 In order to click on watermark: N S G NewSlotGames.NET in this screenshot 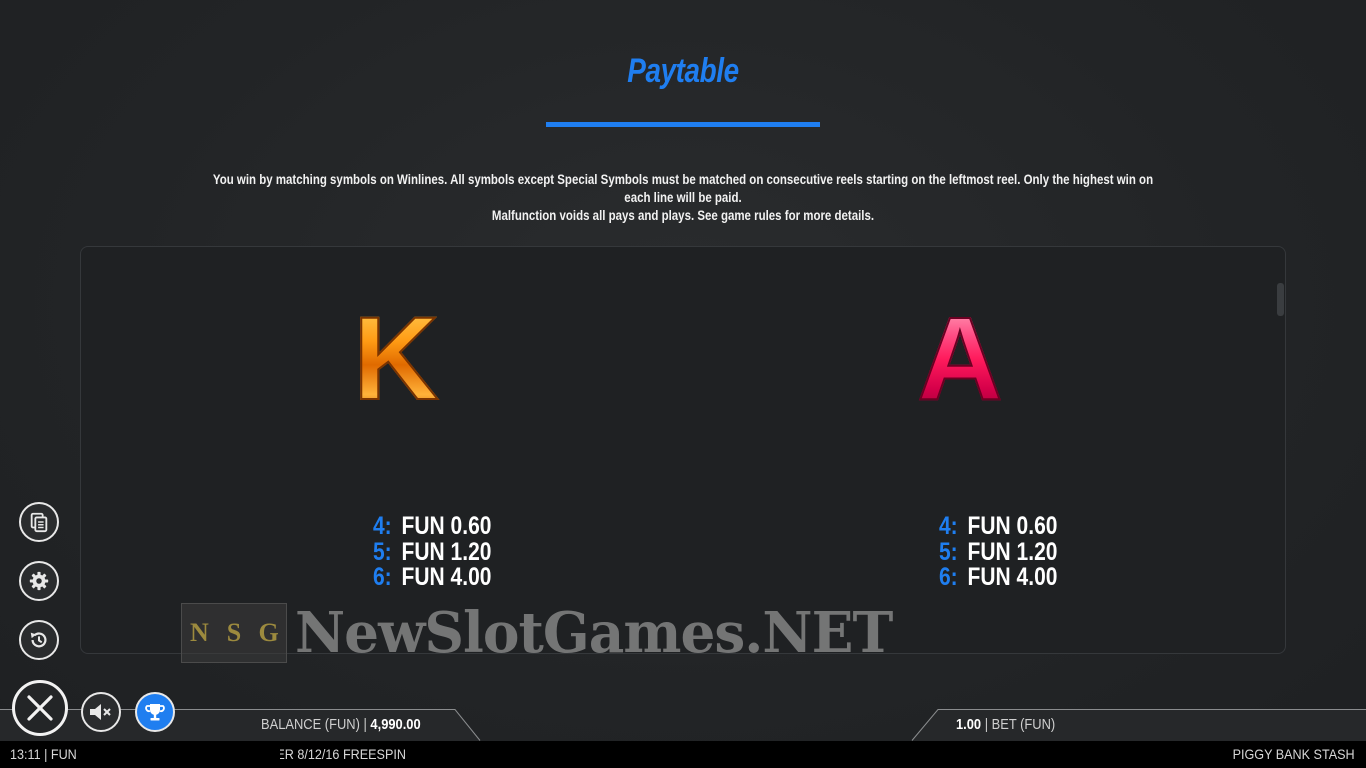, I will do `click(543, 633)`.